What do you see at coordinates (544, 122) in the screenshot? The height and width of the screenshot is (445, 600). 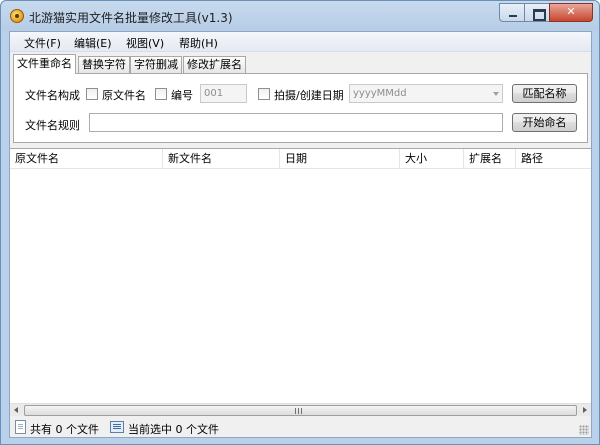 I see `start-rename-button: 开始命名` at bounding box center [544, 122].